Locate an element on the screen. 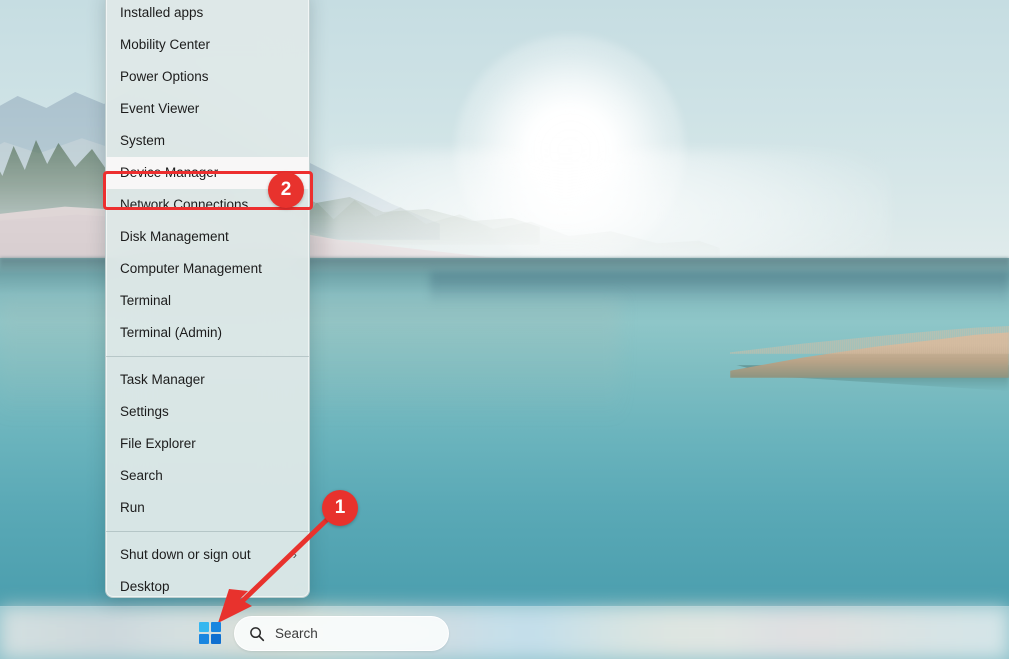 The height and width of the screenshot is (659, 1009). menu-item-label: Computer Management is located at coordinates (191, 268).